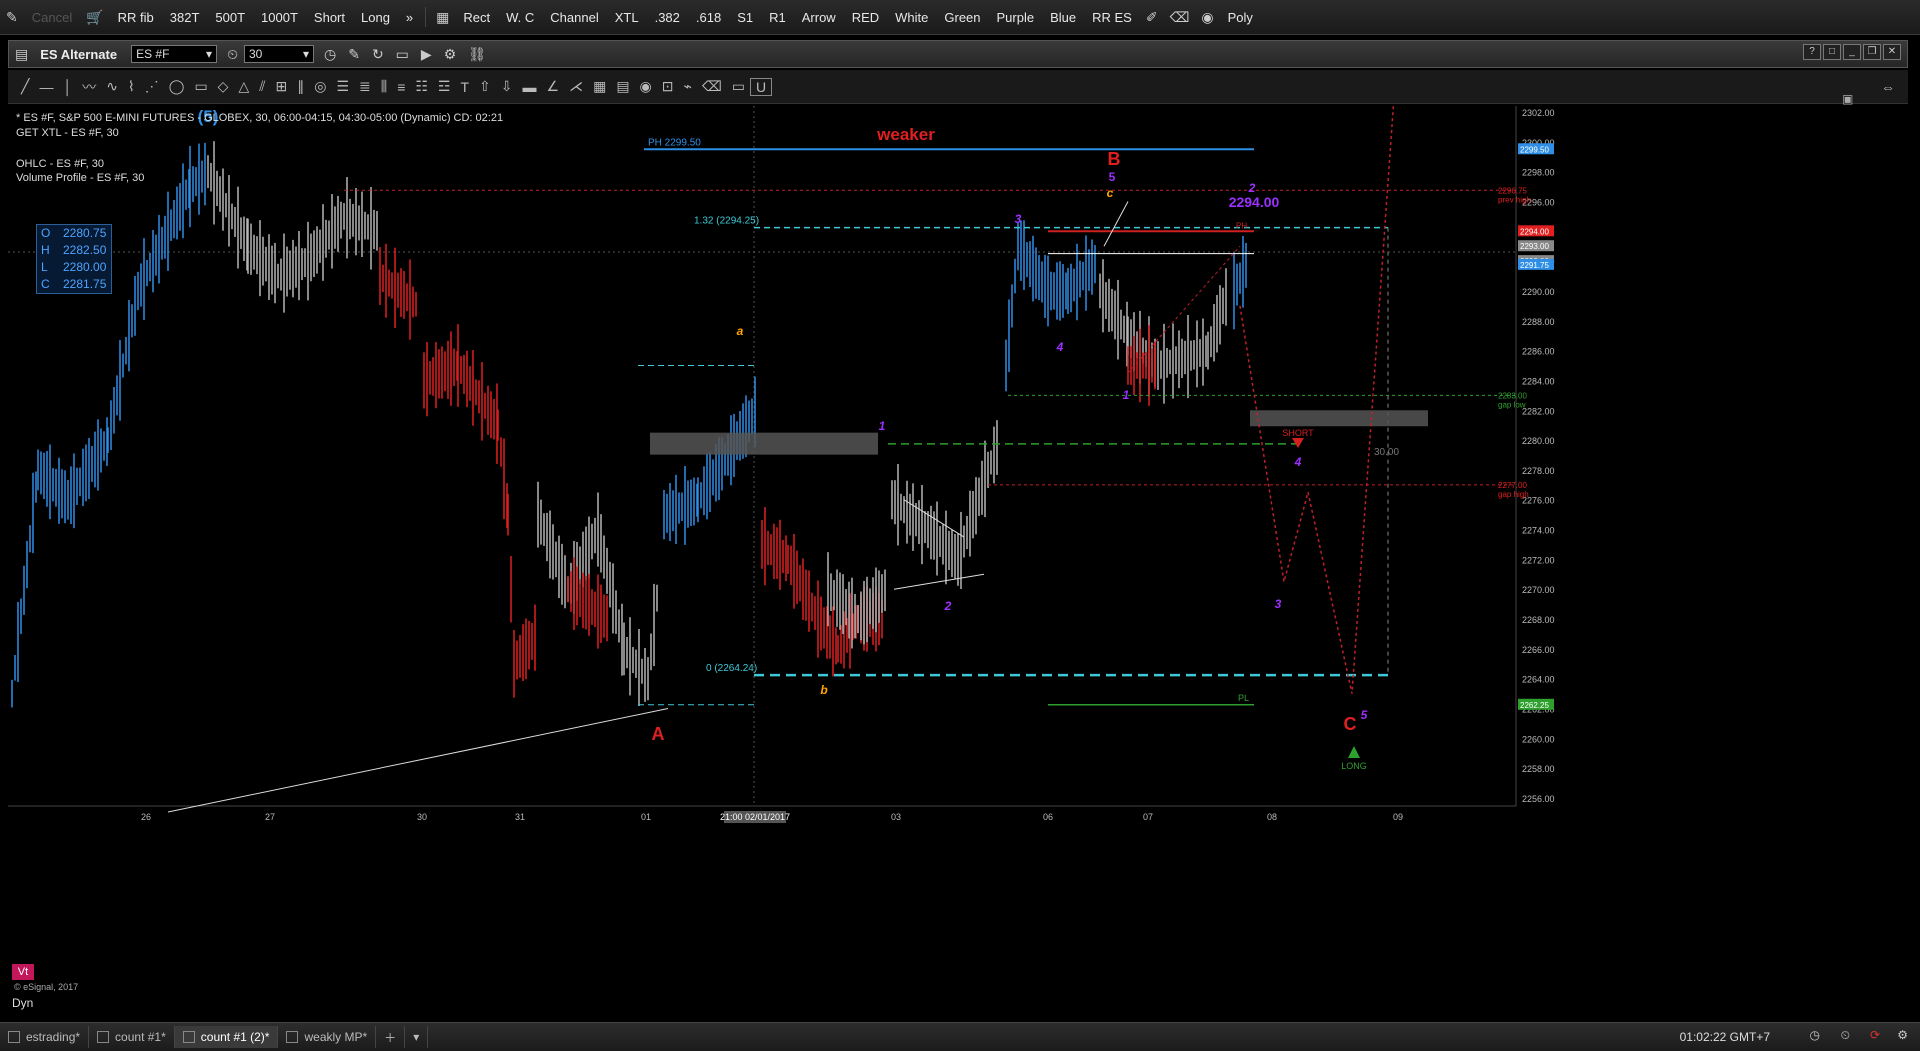 This screenshot has width=1920, height=1051. What do you see at coordinates (1180, 17) in the screenshot?
I see `eraser-icon: ⌫` at bounding box center [1180, 17].